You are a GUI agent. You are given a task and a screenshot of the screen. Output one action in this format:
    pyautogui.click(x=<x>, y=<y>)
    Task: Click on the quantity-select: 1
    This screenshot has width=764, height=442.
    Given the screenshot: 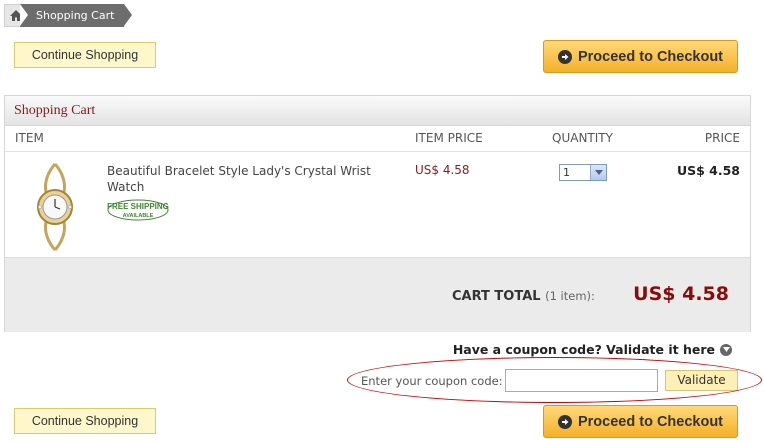 What is the action you would take?
    pyautogui.click(x=583, y=172)
    